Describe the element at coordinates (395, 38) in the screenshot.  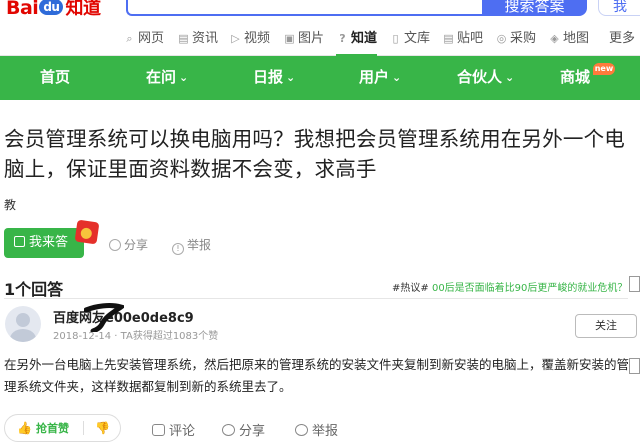
I see `document-icon: ▯` at that location.